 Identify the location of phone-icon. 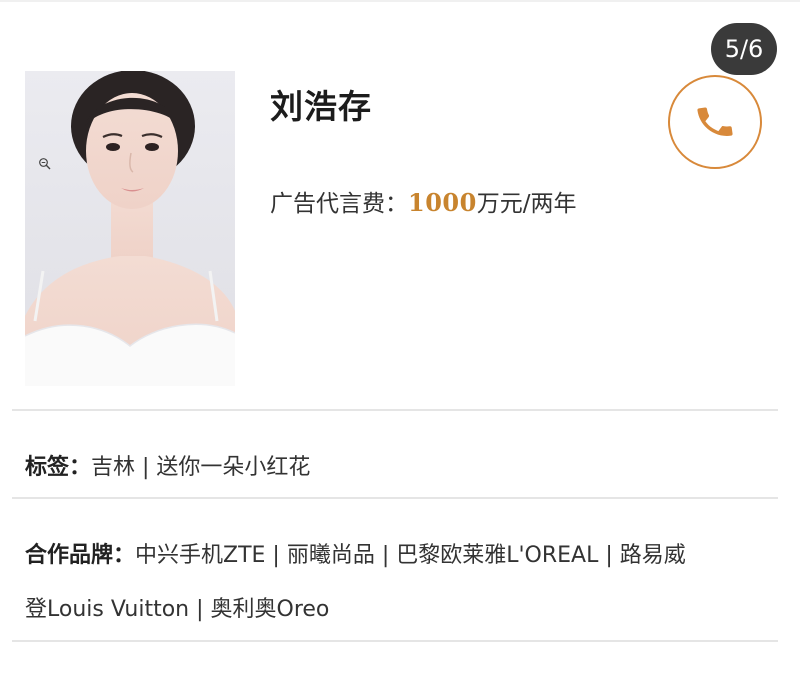
(715, 121).